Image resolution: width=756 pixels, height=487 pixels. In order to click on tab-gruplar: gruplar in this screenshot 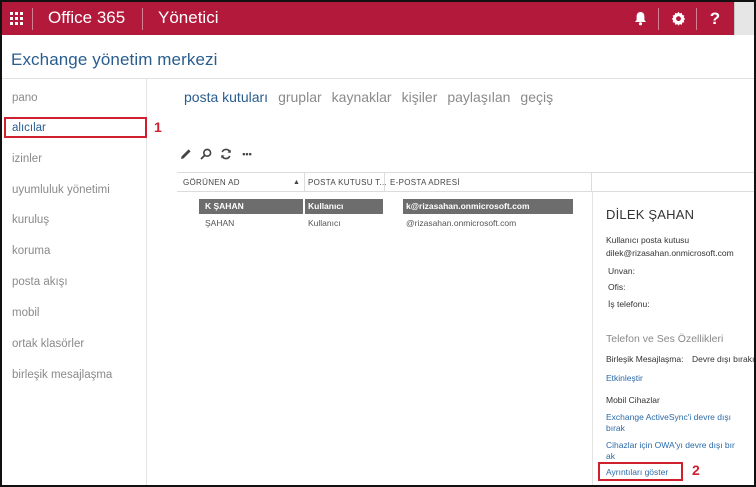, I will do `click(300, 97)`.